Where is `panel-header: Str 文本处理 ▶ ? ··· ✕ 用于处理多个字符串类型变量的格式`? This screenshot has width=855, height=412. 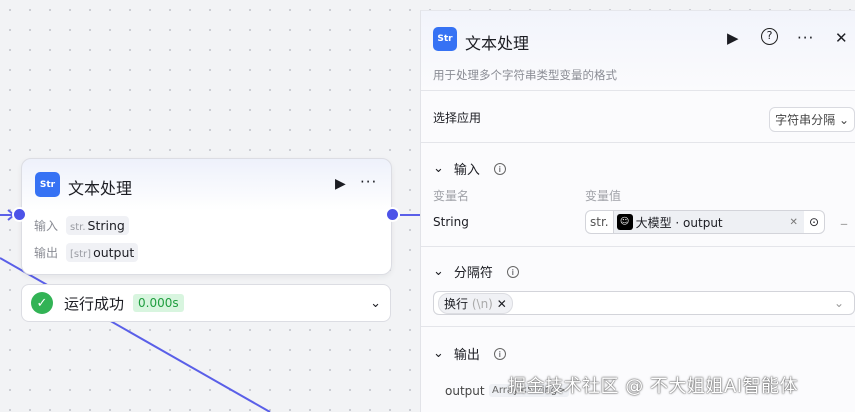 panel-header: Str 文本处理 ▶ ? ··· ✕ 用于处理多个字符串类型变量的格式 is located at coordinates (638, 51).